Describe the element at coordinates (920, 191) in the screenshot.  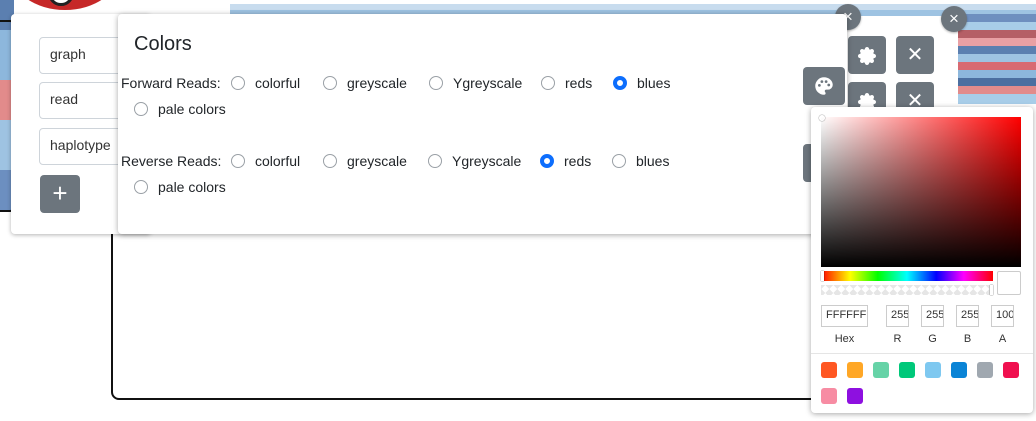
I see `saturation-area` at that location.